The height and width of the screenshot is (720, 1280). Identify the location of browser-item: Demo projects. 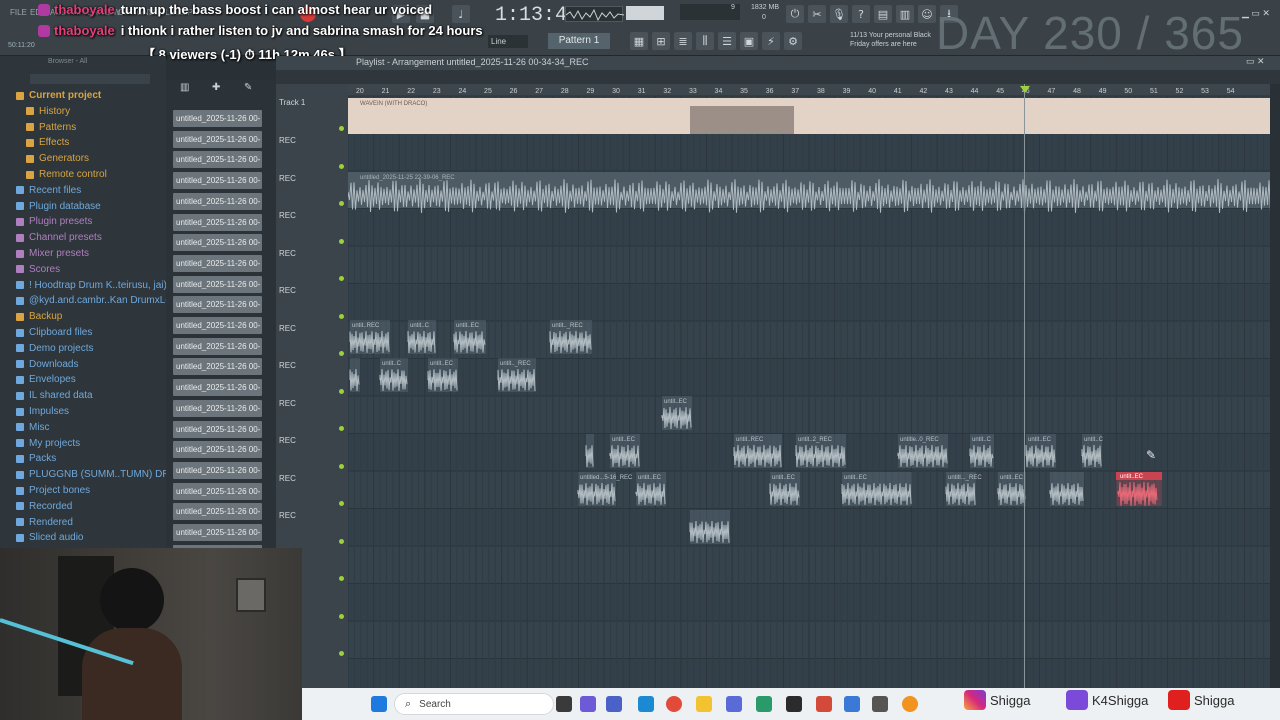
(54, 348).